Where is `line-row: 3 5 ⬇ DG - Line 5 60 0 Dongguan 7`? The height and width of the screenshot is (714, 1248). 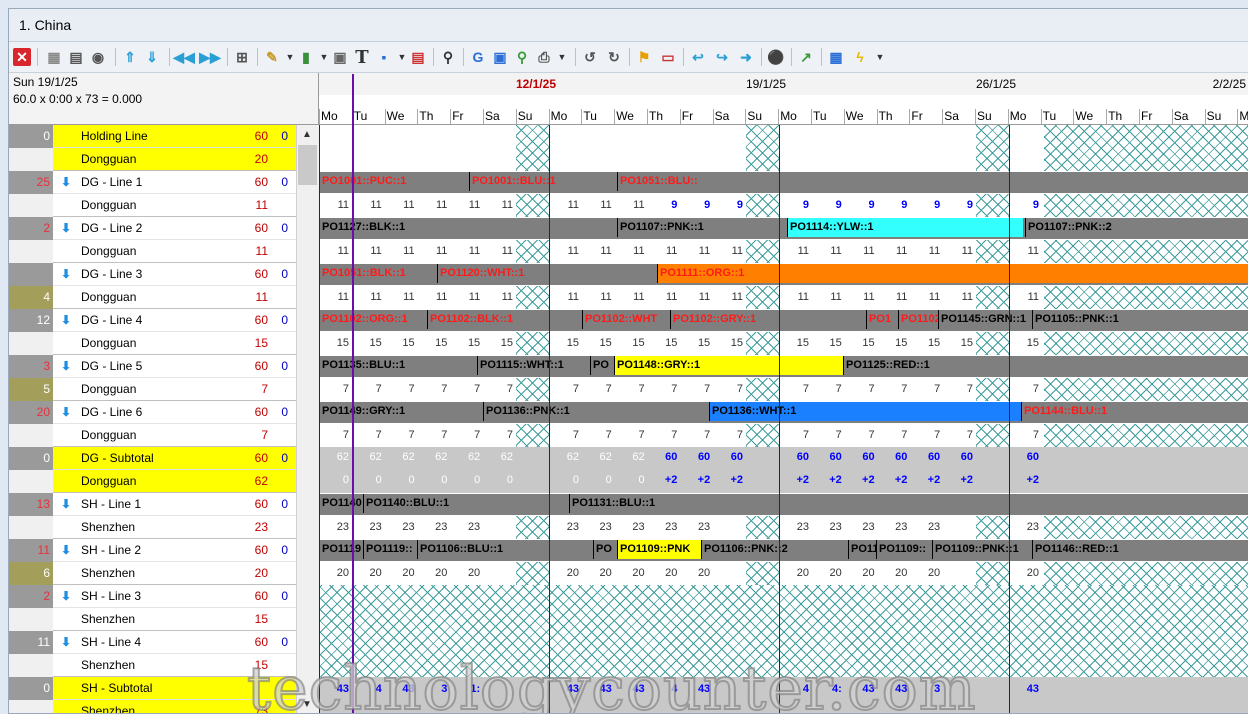
line-row: 3 5 ⬇ DG - Line 5 60 0 Dongguan 7 is located at coordinates (152, 378).